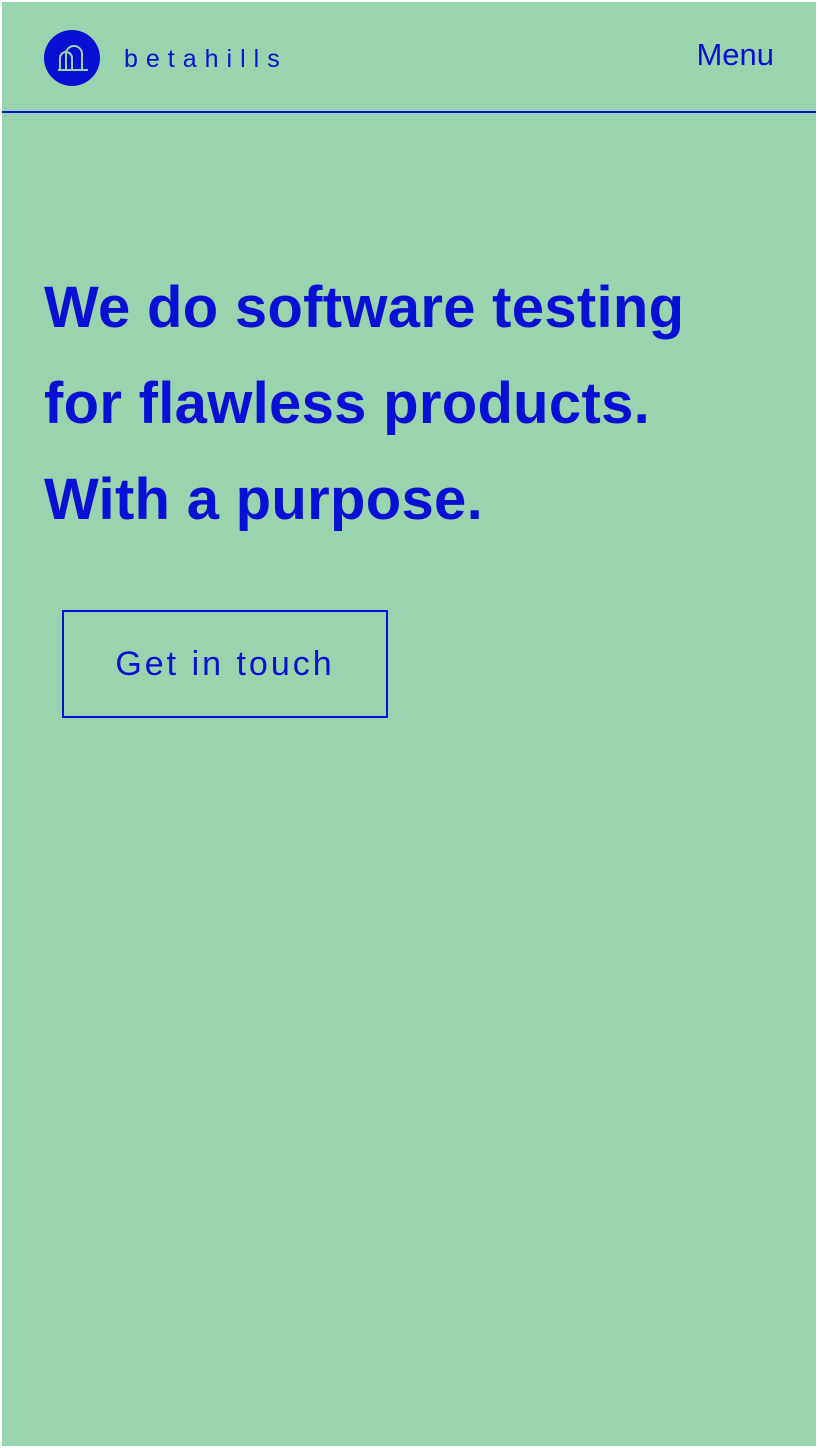  Describe the element at coordinates (409, 57) in the screenshot. I see `site-header: betahills Menu` at that location.